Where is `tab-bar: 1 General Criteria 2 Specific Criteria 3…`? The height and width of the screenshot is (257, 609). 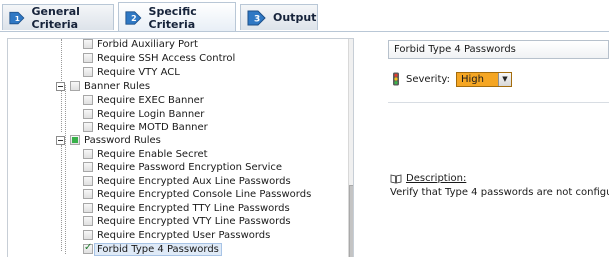 tab-bar: 1 General Criteria 2 Specific Criteria 3… is located at coordinates (304, 16).